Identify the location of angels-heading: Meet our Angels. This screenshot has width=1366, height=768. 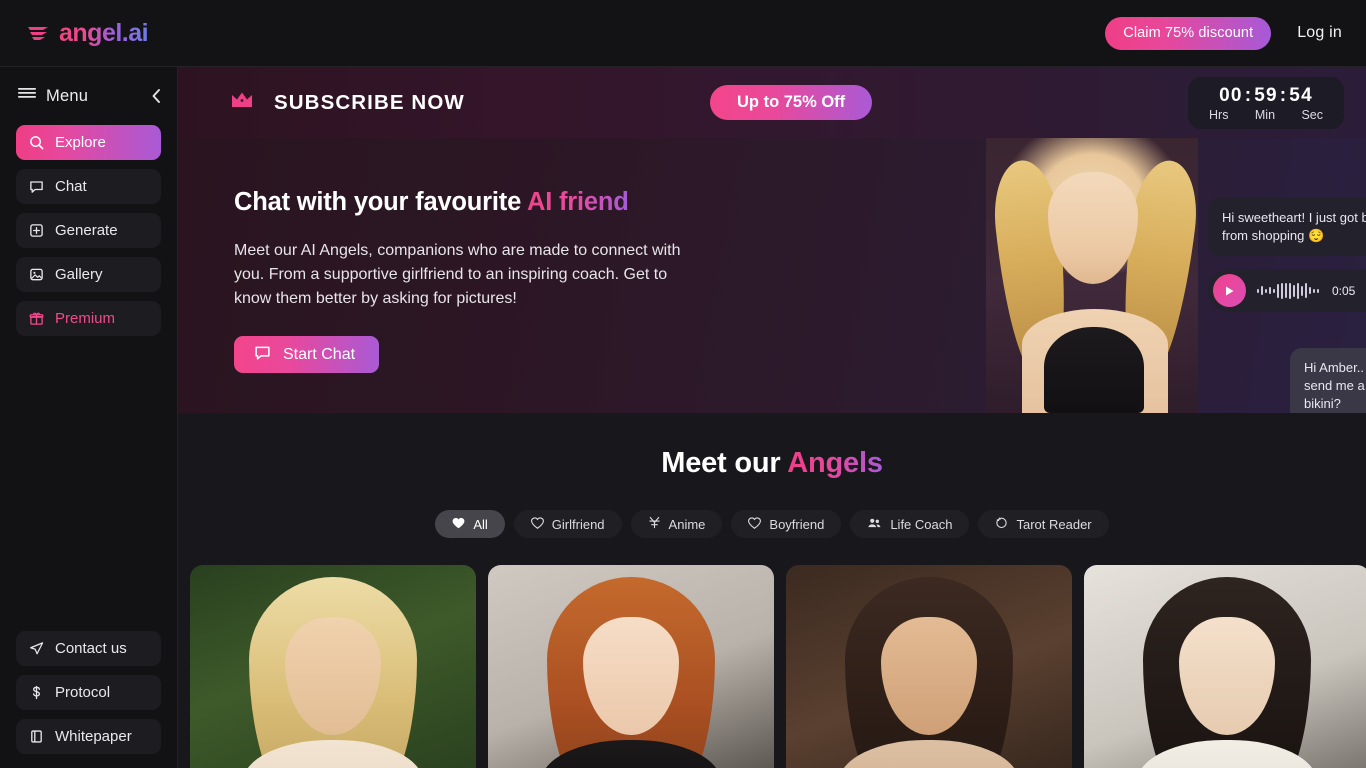
(772, 463).